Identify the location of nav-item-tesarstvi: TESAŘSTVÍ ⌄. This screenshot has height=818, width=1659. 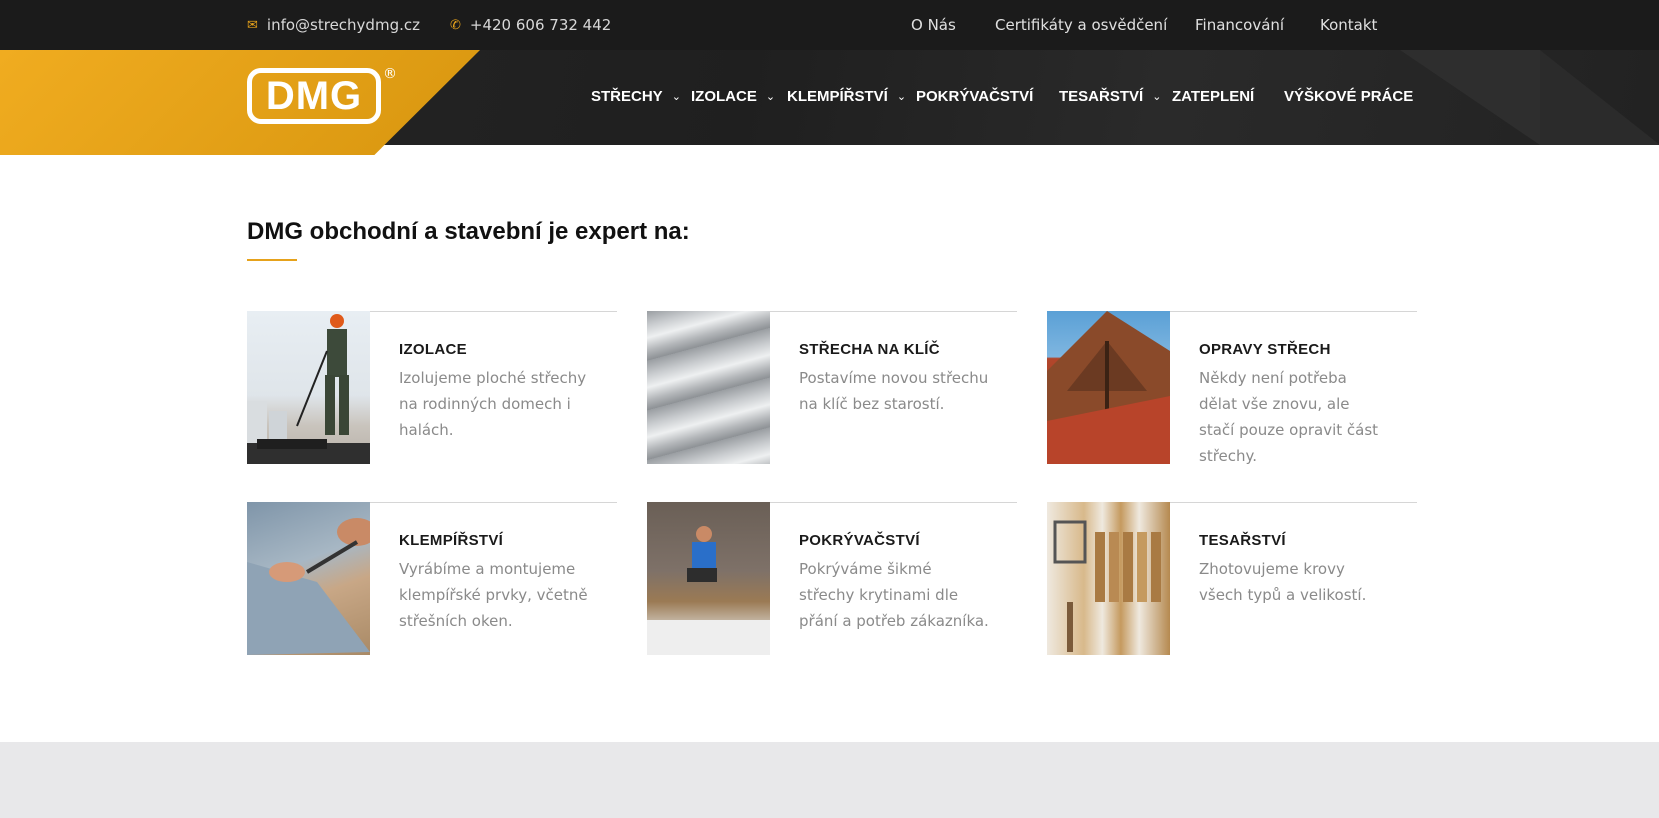
(1110, 96).